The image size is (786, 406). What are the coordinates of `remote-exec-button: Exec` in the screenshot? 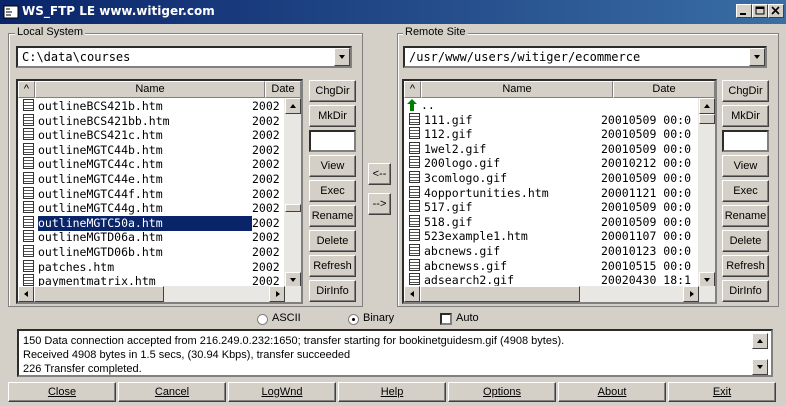 It's located at (745, 191).